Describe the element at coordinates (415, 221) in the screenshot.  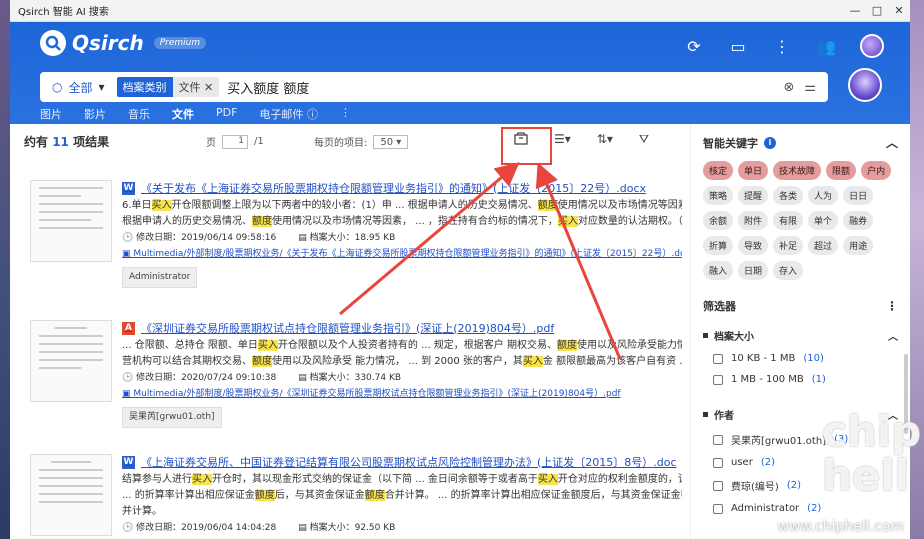
I see `snippet-text: 使用情况以及市场情况等因素， ... ，指在持有合约标的情况下，` at that location.